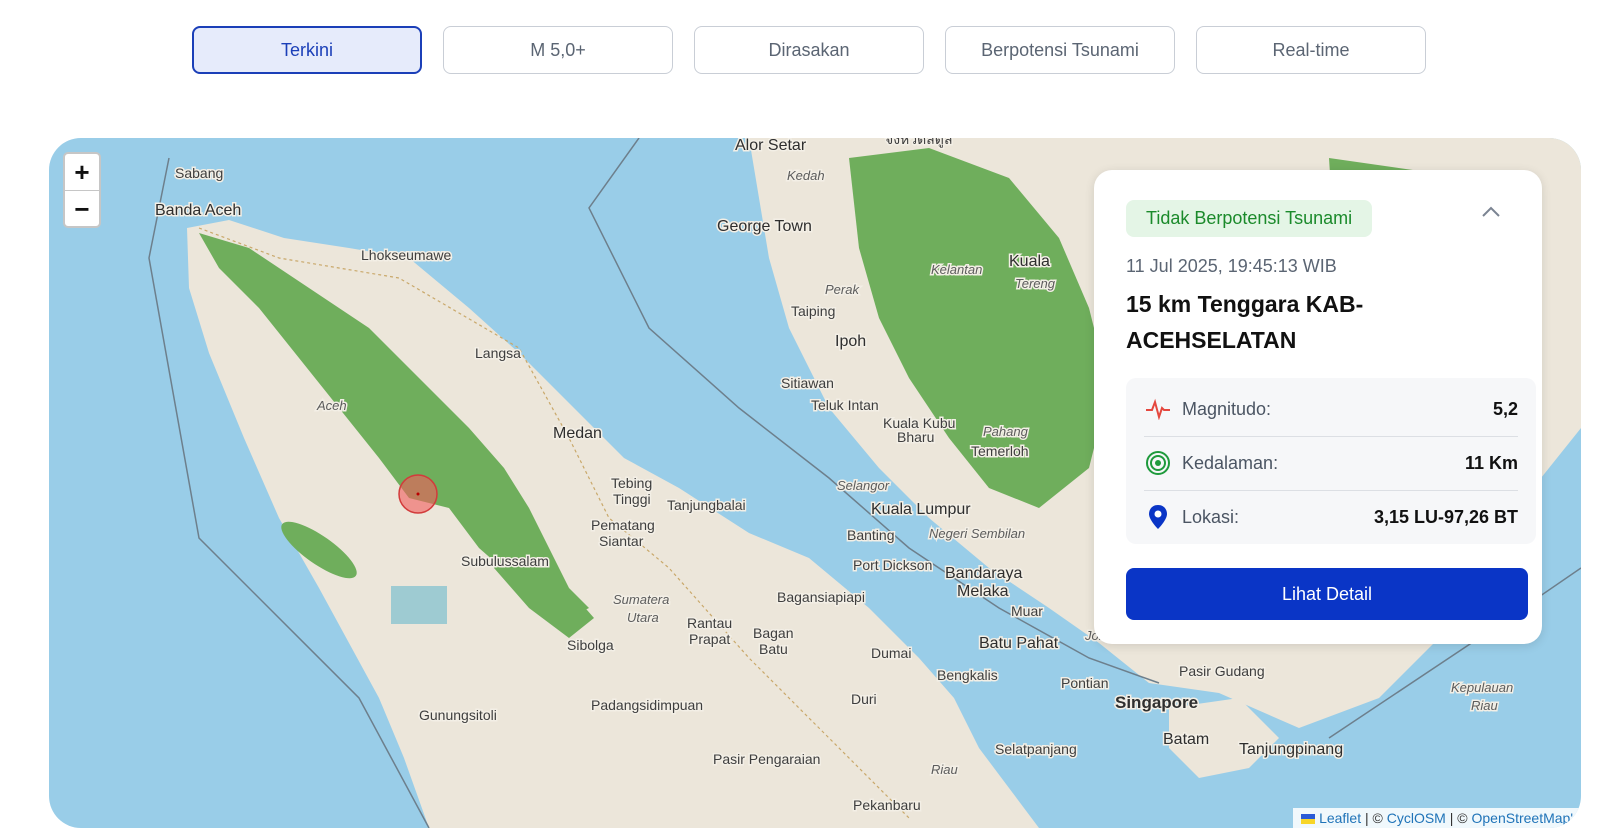  What do you see at coordinates (764, 226) in the screenshot?
I see `place-label: George Town` at bounding box center [764, 226].